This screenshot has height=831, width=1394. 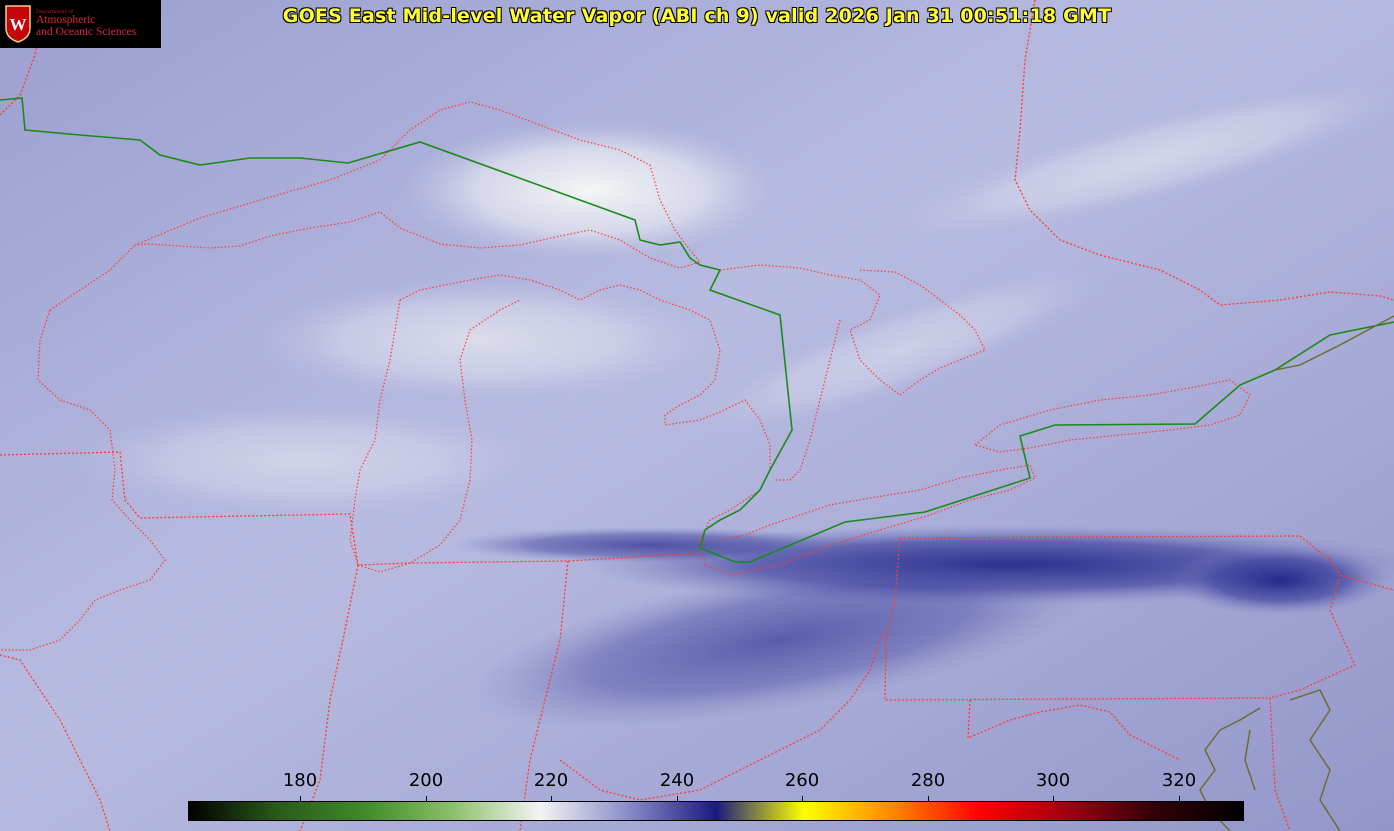 I want to click on colorbar-tick-label: 220, so click(x=551, y=780).